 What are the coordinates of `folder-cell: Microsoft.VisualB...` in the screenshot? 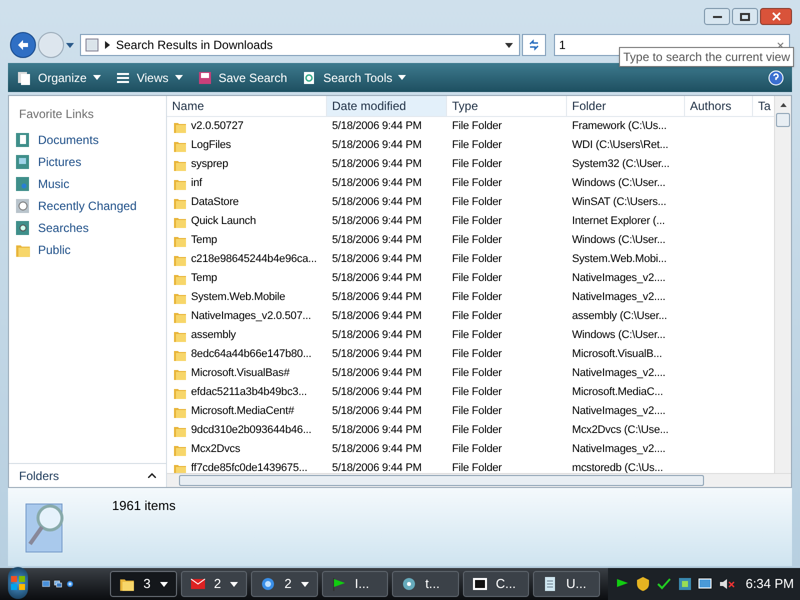 It's located at (617, 354).